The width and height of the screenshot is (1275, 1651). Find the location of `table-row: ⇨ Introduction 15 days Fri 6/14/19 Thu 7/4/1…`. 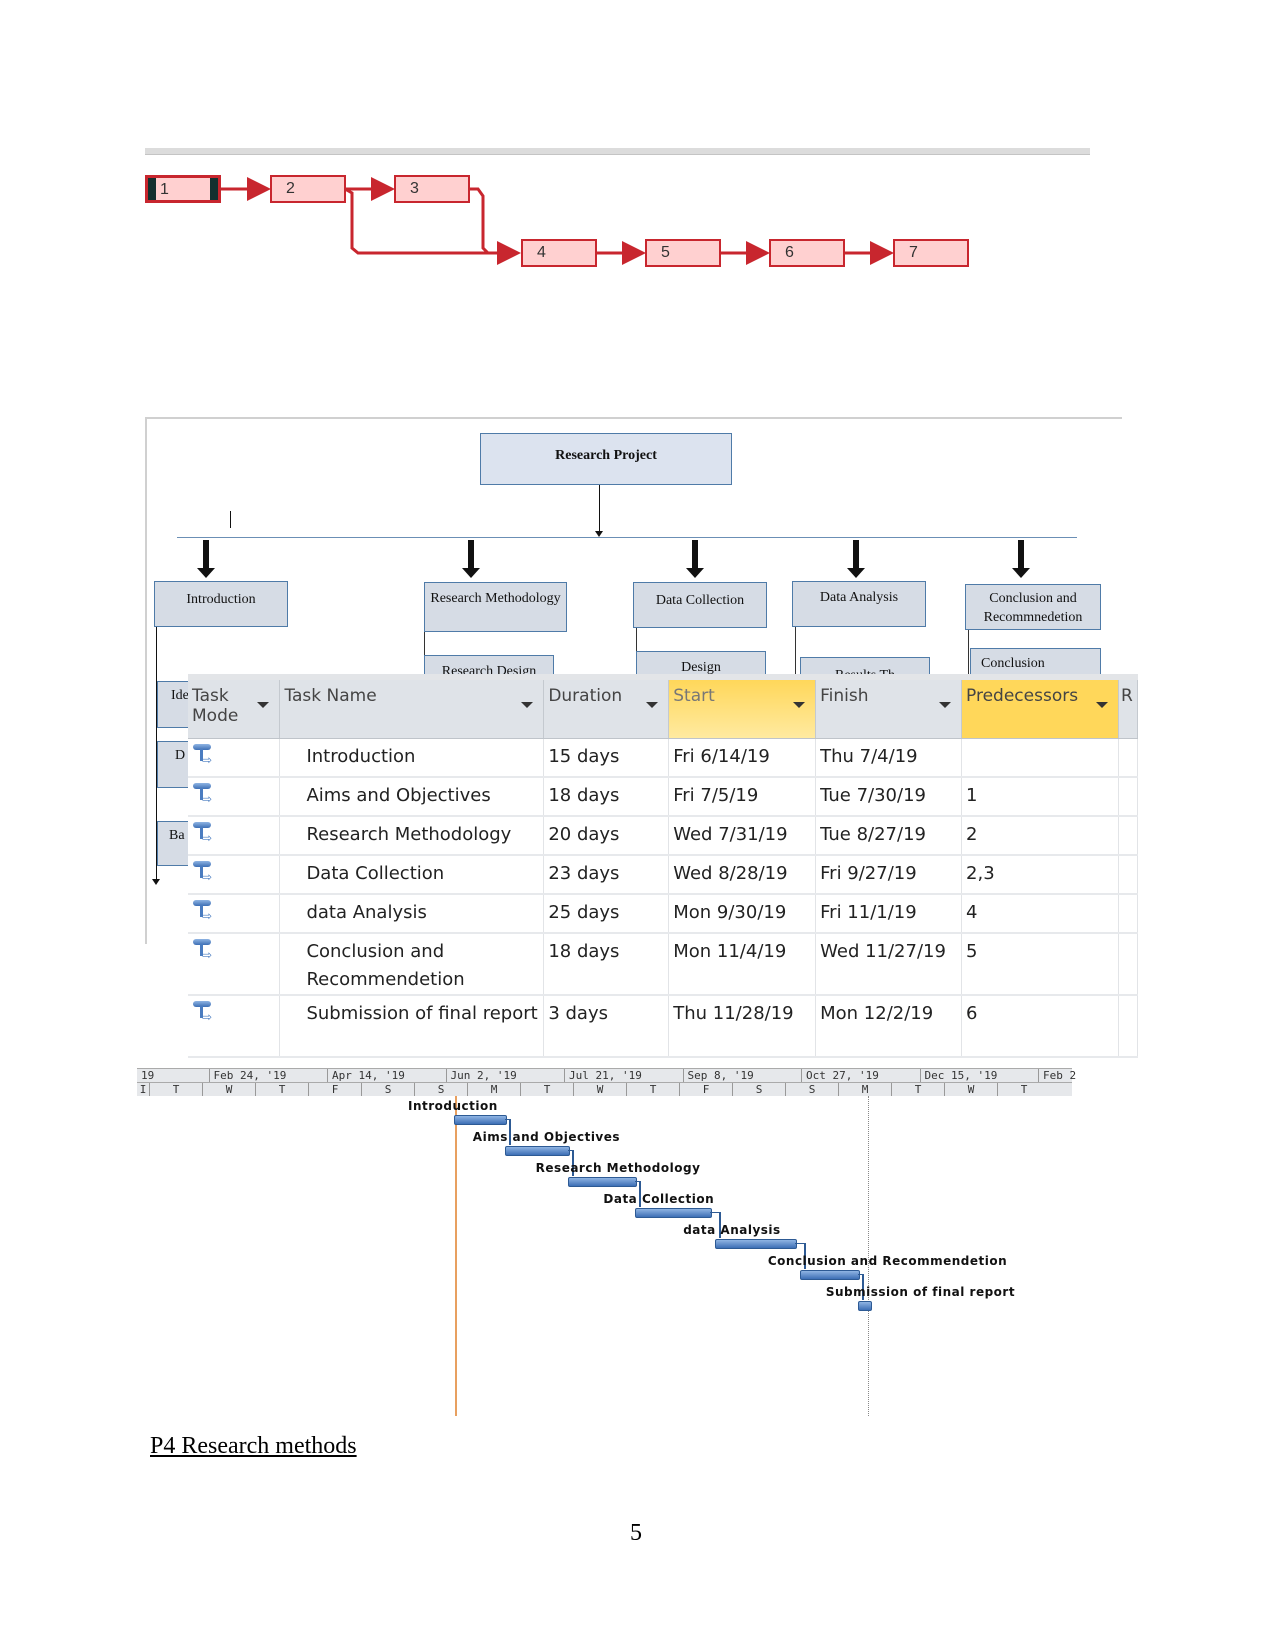

table-row: ⇨ Introduction 15 days Fri 6/14/19 Thu 7/4/1… is located at coordinates (663, 758).